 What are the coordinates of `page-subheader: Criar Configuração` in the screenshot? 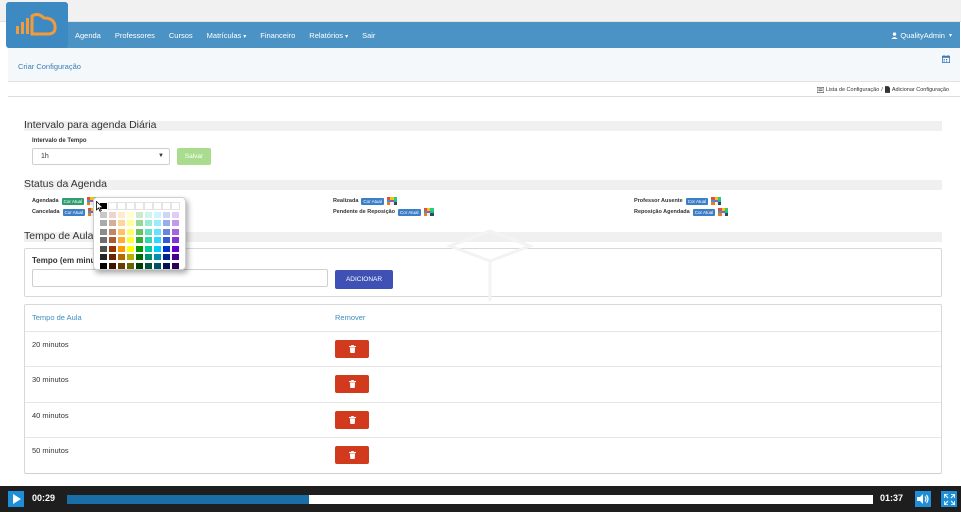 It's located at (484, 65).